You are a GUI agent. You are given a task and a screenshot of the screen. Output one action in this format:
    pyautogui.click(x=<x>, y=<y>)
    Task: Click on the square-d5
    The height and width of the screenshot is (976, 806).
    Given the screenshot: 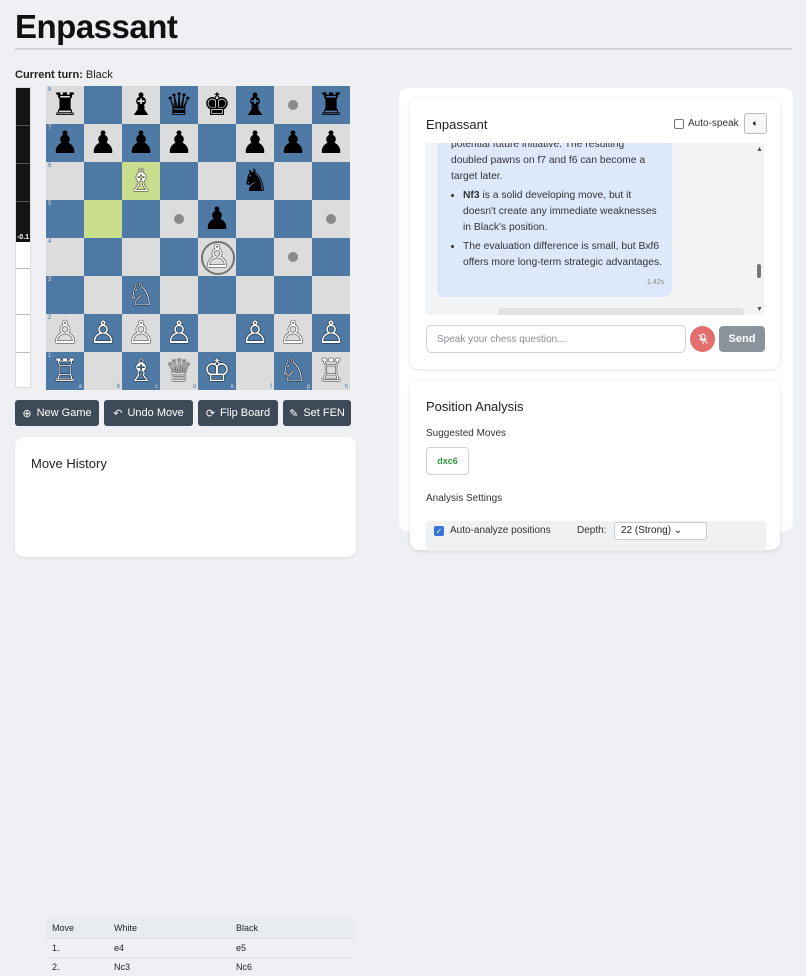 What is the action you would take?
    pyautogui.click(x=179, y=219)
    